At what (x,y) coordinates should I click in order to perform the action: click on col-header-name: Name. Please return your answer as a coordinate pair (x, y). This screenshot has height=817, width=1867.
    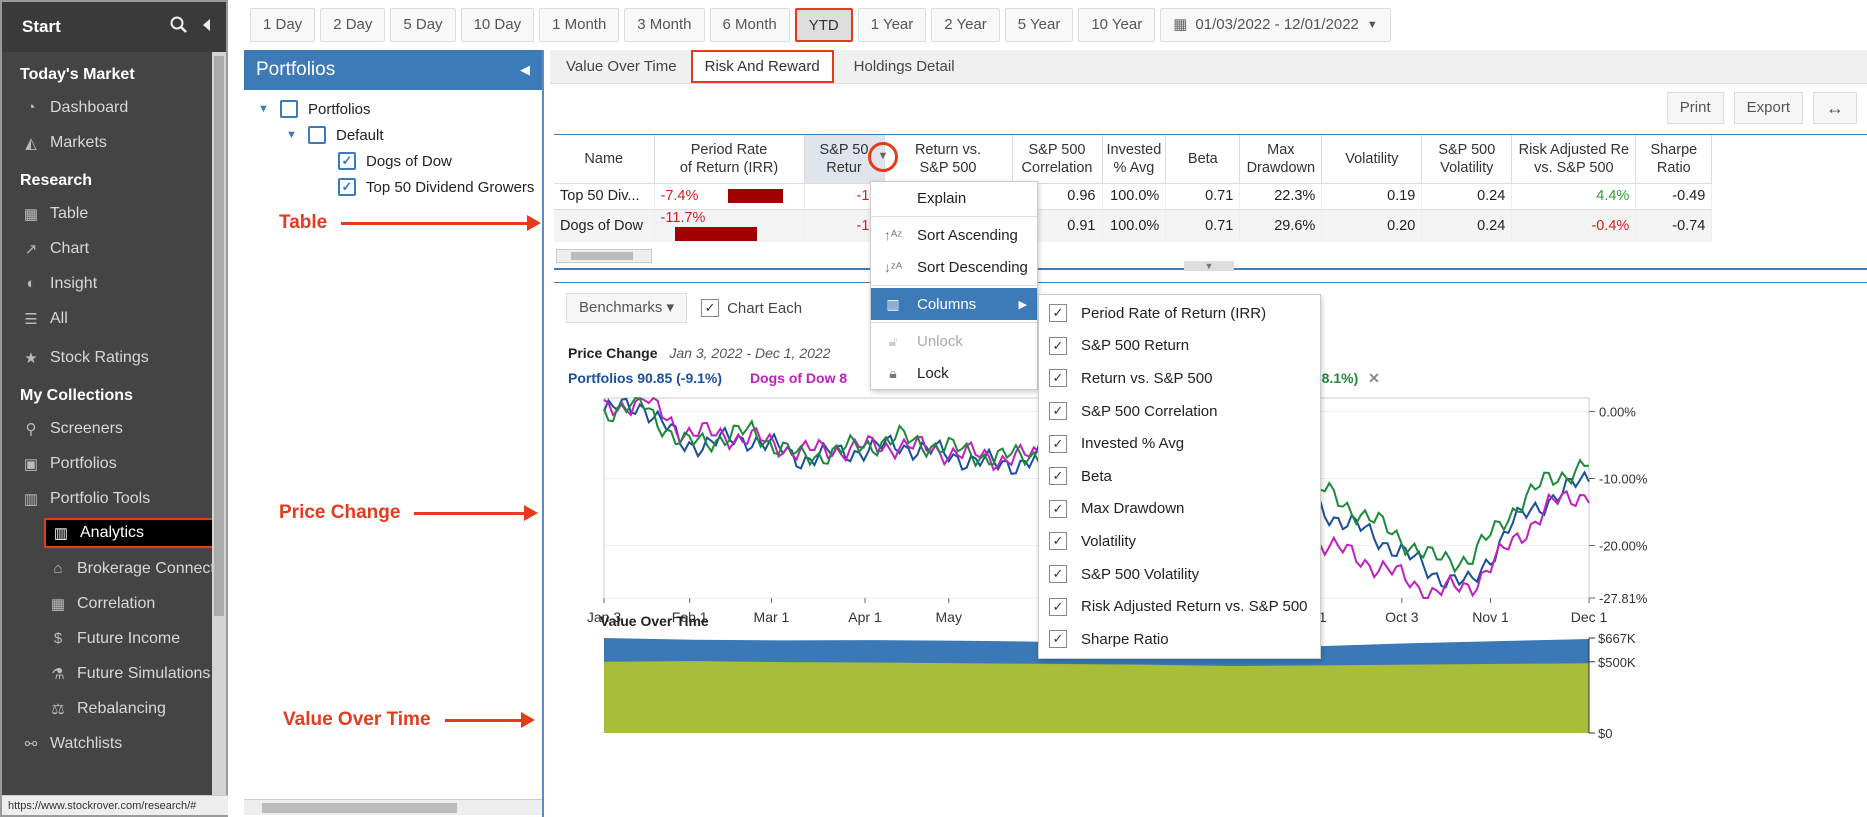
    Looking at the image, I should click on (604, 159).